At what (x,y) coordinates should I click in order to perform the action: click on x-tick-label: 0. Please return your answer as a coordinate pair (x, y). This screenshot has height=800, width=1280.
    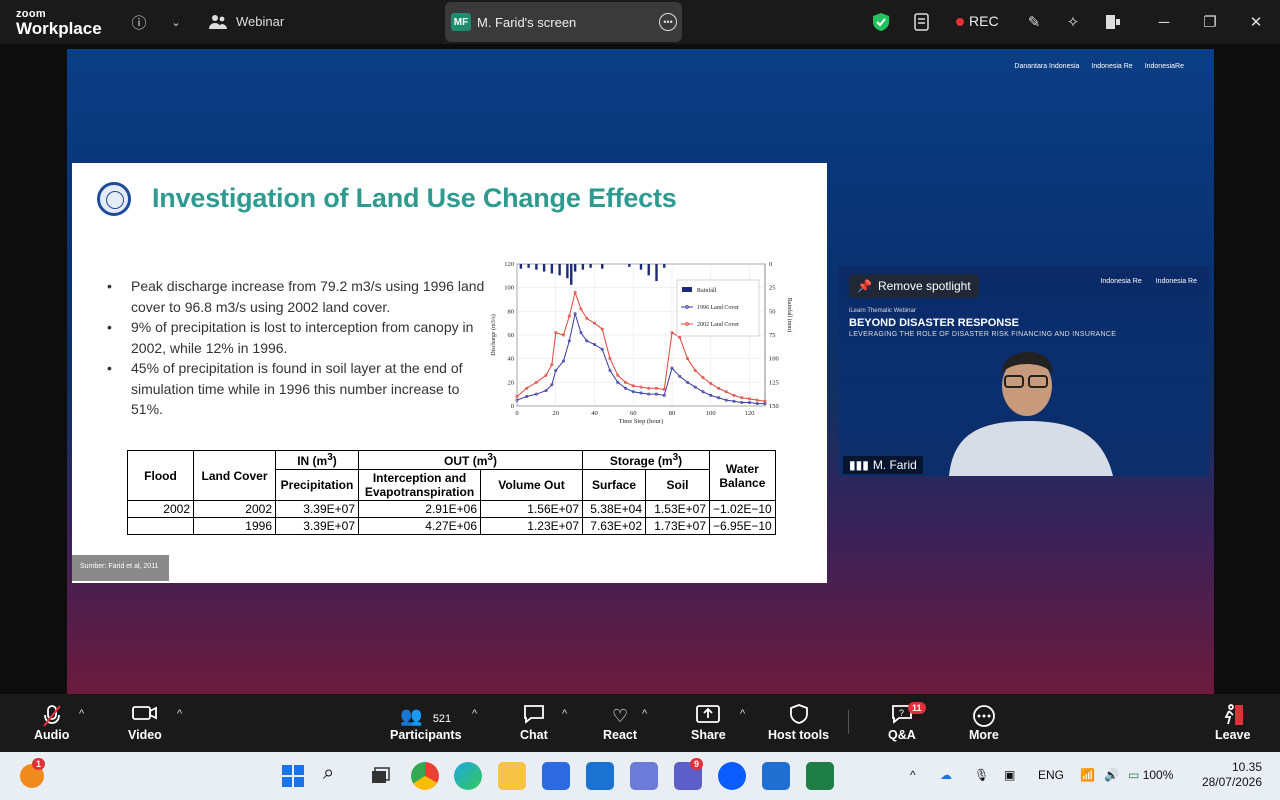
    Looking at the image, I should click on (516, 413).